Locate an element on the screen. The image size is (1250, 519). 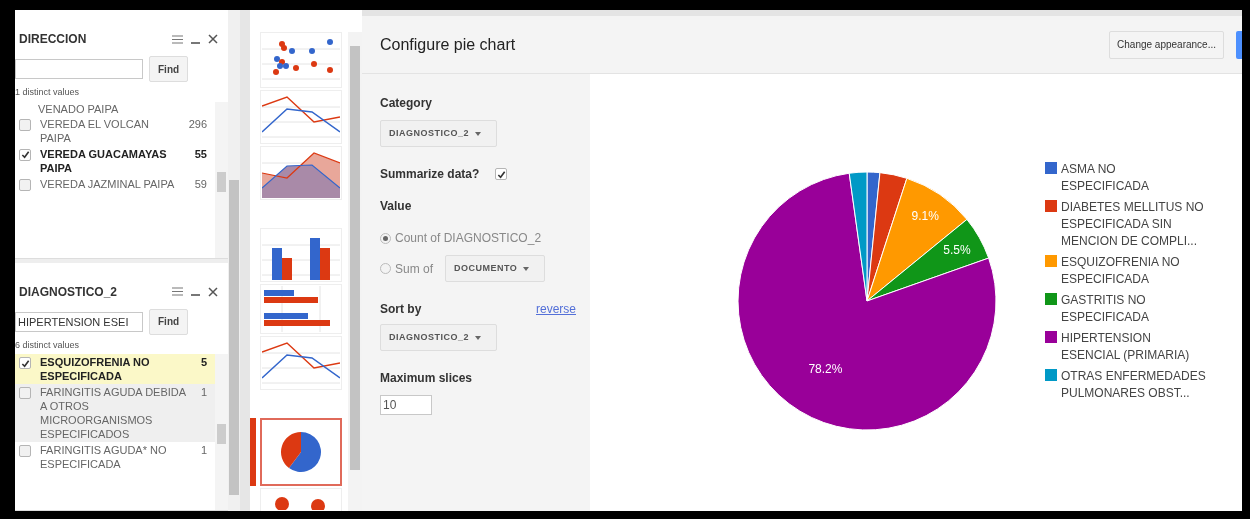
value-label: VEREDA JAZMINAL PAIPA is located at coordinates (108, 183).